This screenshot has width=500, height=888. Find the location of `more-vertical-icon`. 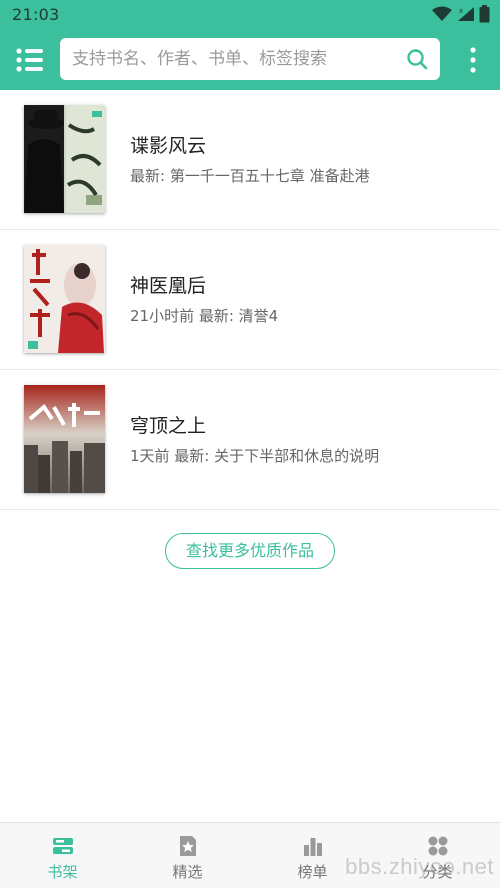

more-vertical-icon is located at coordinates (473, 60).